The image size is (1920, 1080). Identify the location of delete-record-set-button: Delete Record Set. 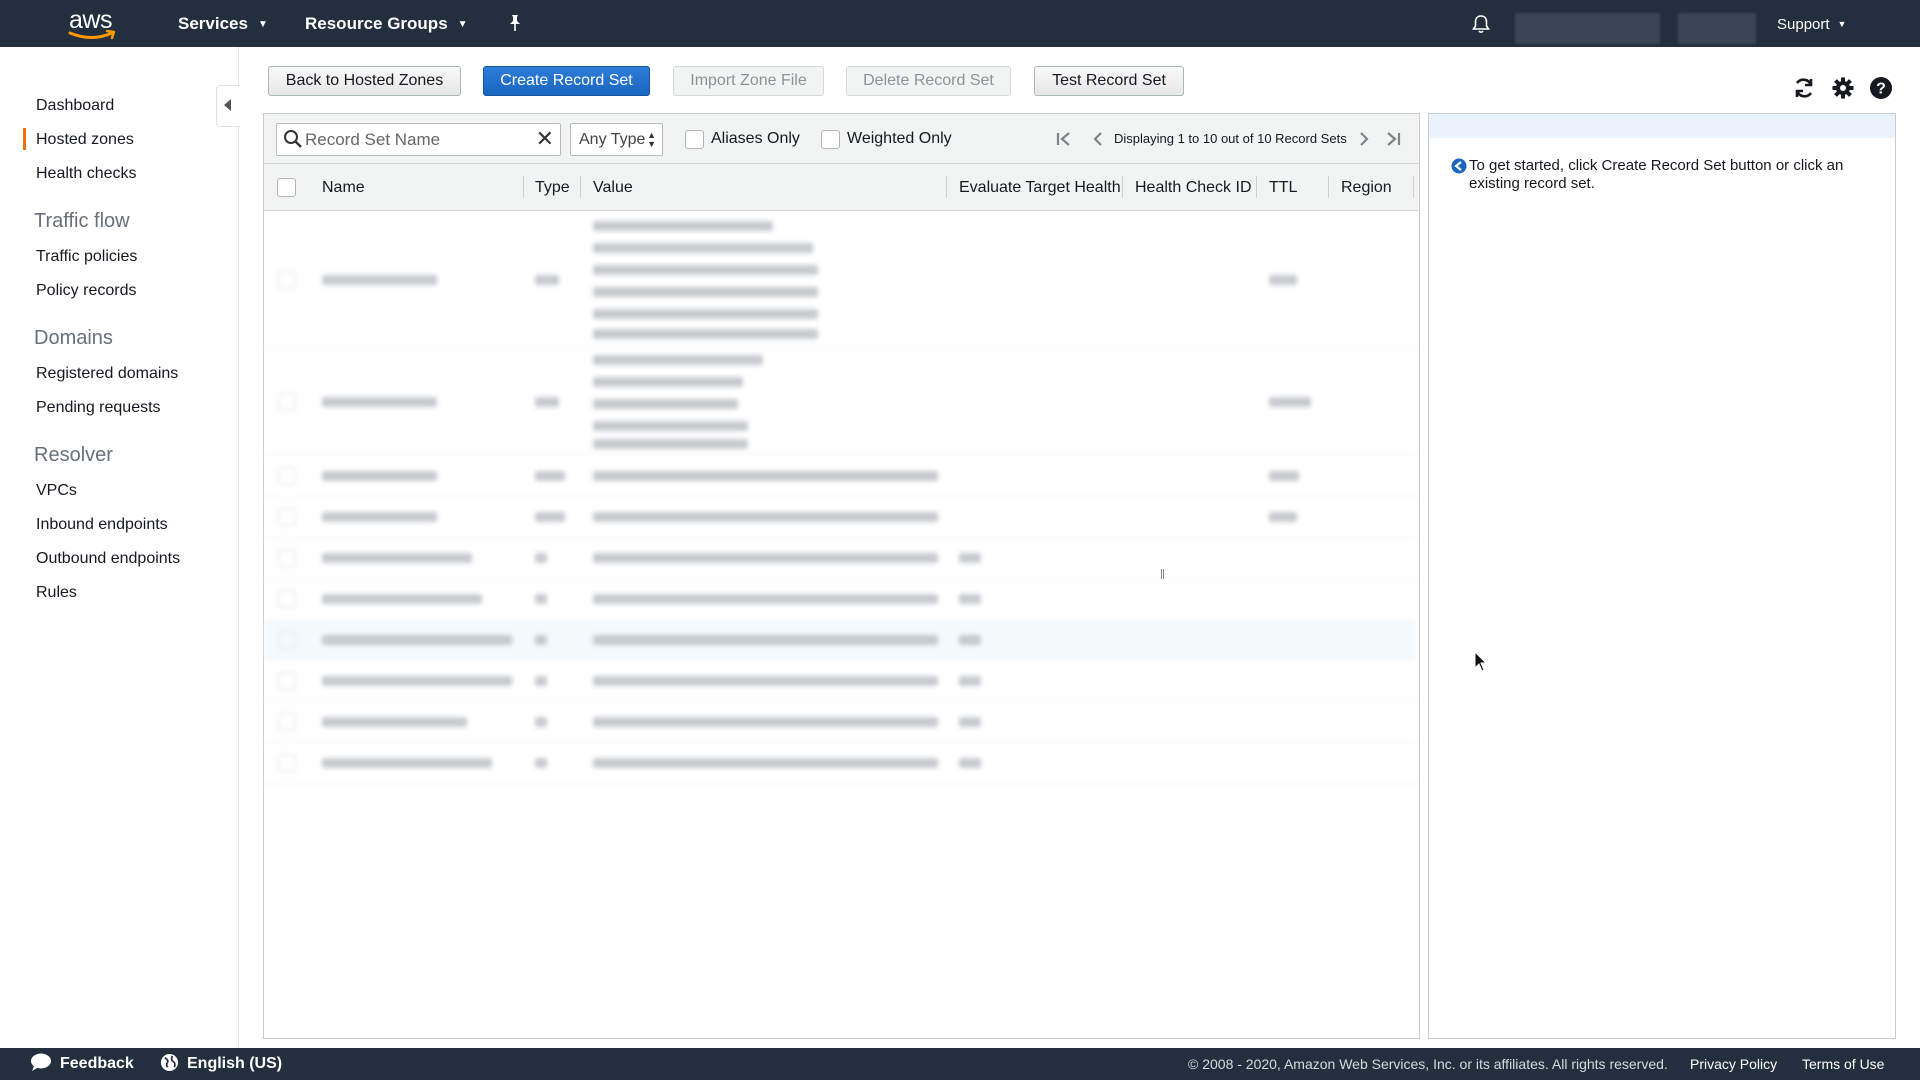
(928, 81).